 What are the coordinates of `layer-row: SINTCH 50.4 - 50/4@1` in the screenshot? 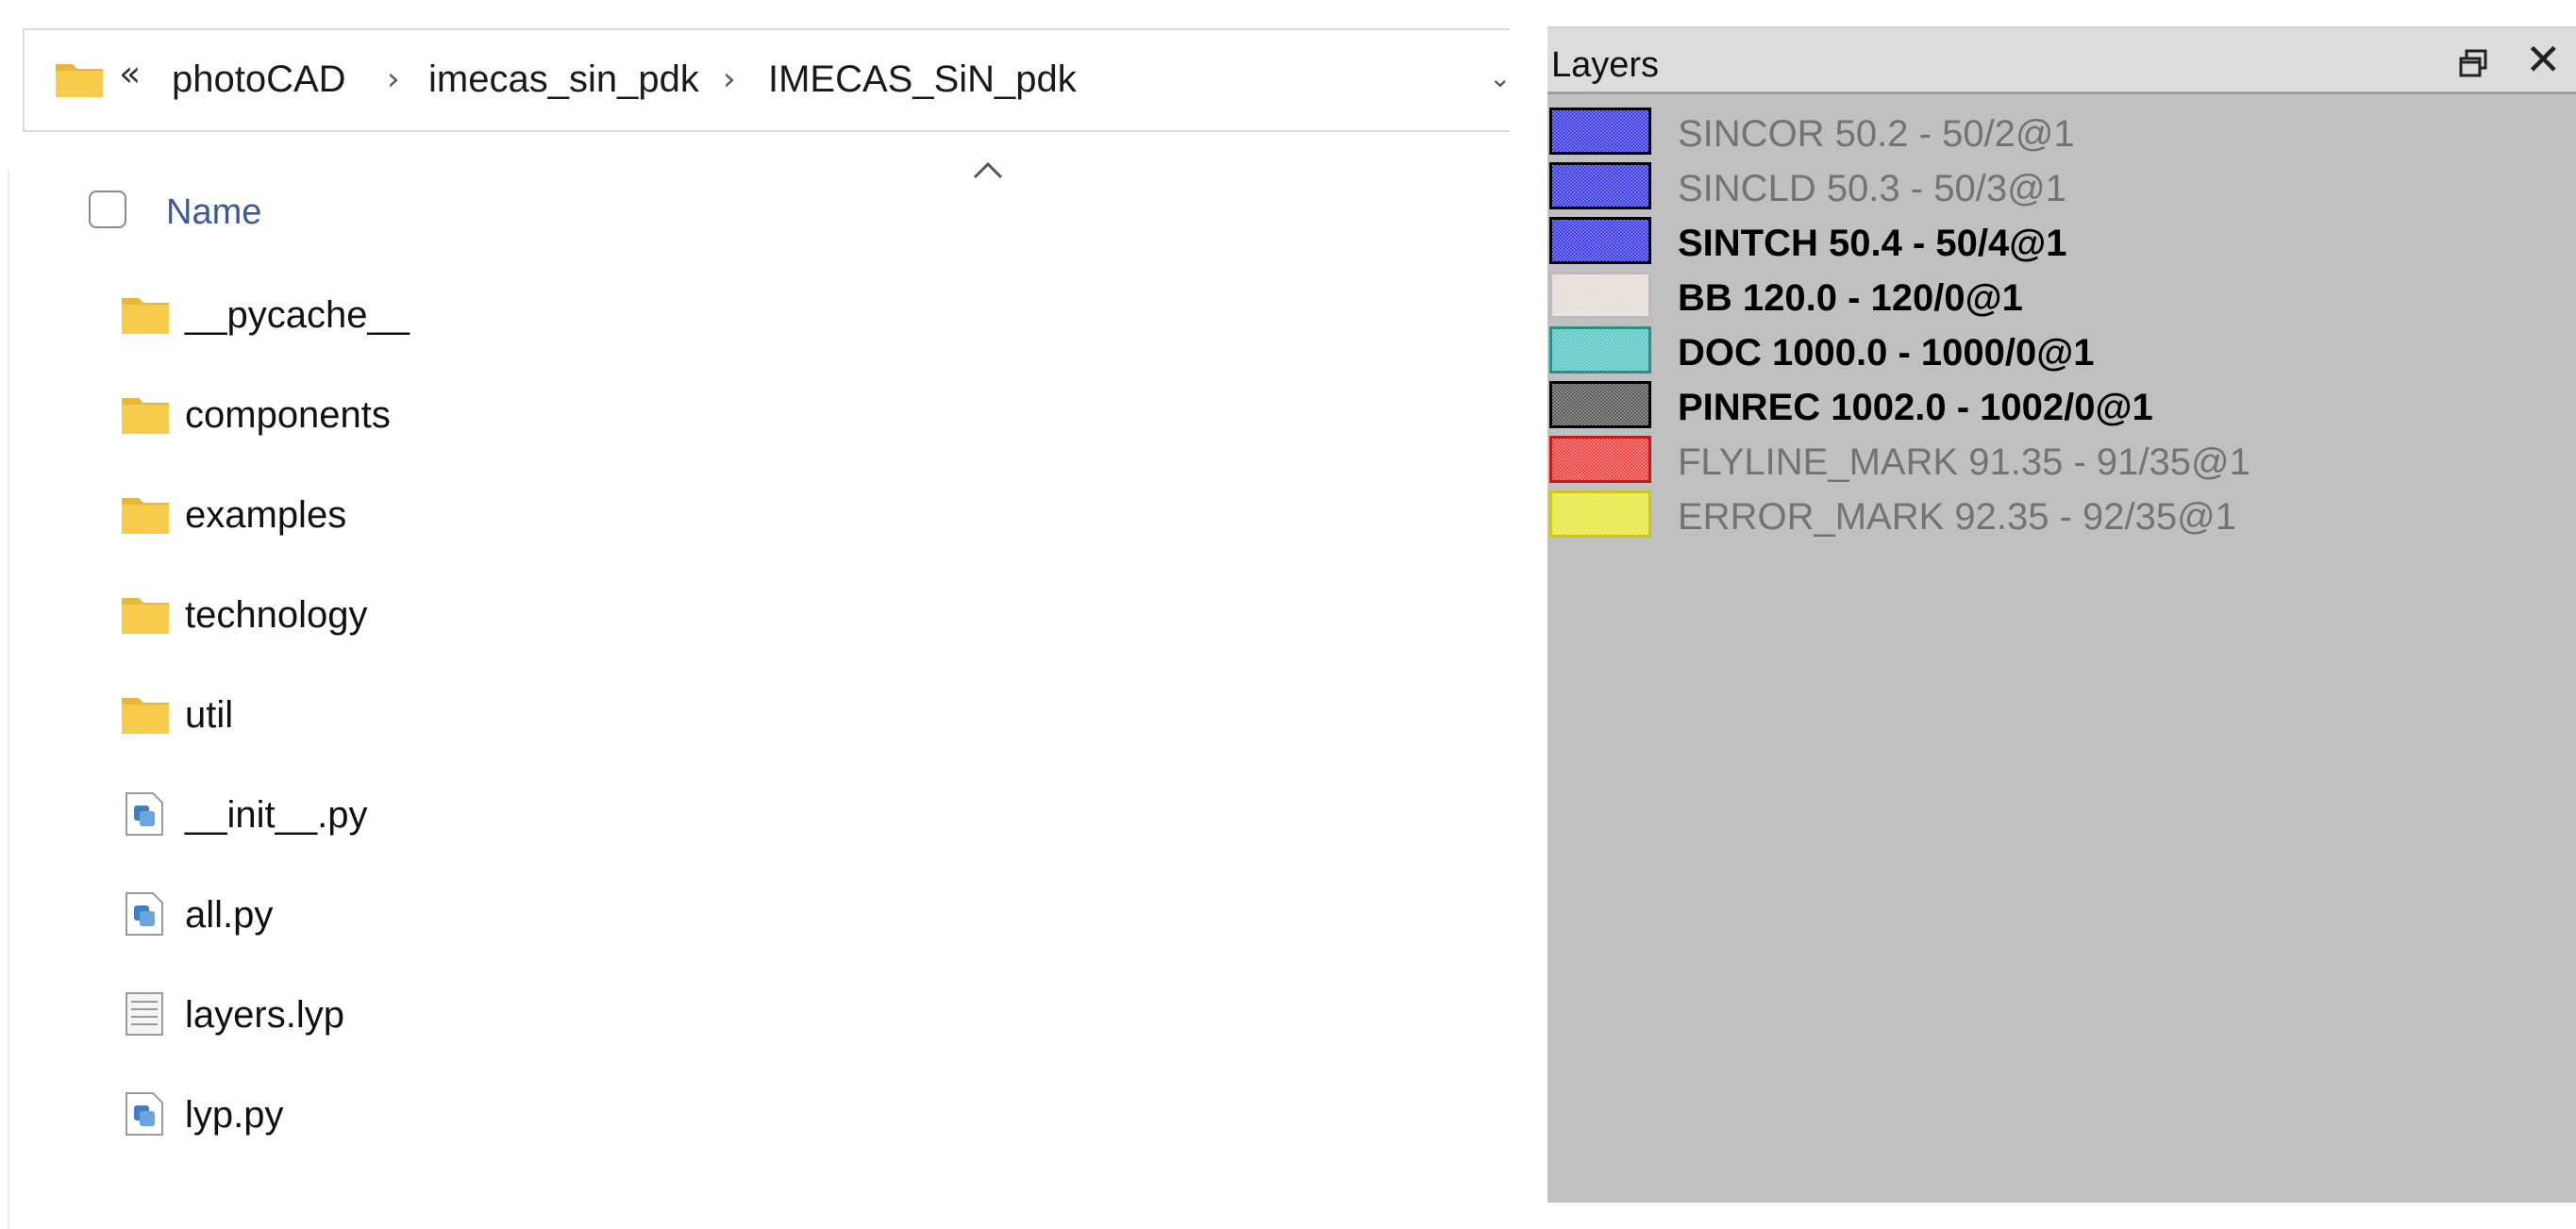 It's located at (2061, 243).